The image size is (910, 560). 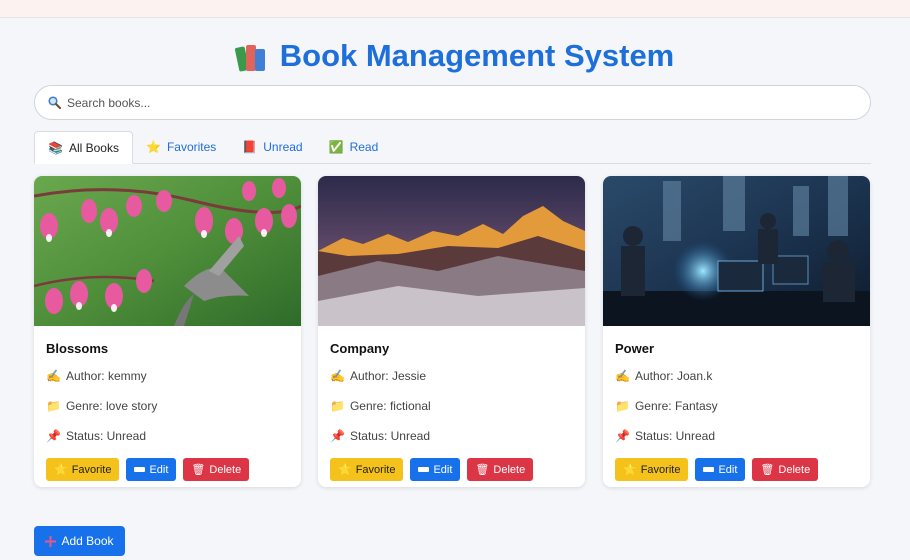 What do you see at coordinates (51, 541) in the screenshot?
I see `plus-icon` at bounding box center [51, 541].